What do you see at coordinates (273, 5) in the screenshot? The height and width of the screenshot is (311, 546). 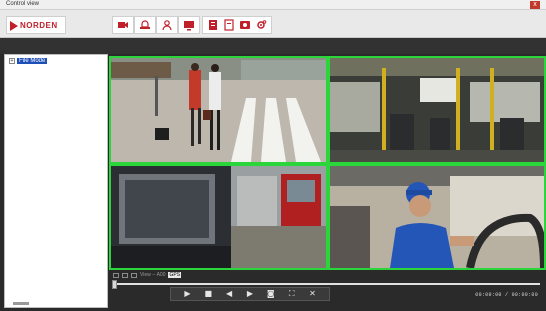 I see `title-bar: Control view x` at bounding box center [273, 5].